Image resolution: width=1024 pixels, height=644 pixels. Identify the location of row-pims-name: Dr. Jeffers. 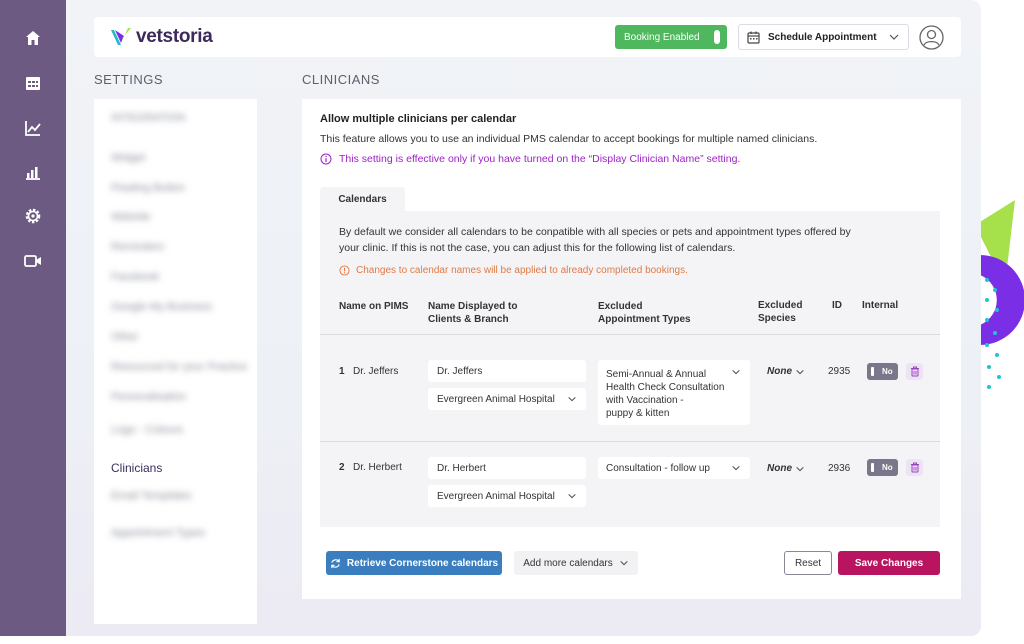
(376, 371).